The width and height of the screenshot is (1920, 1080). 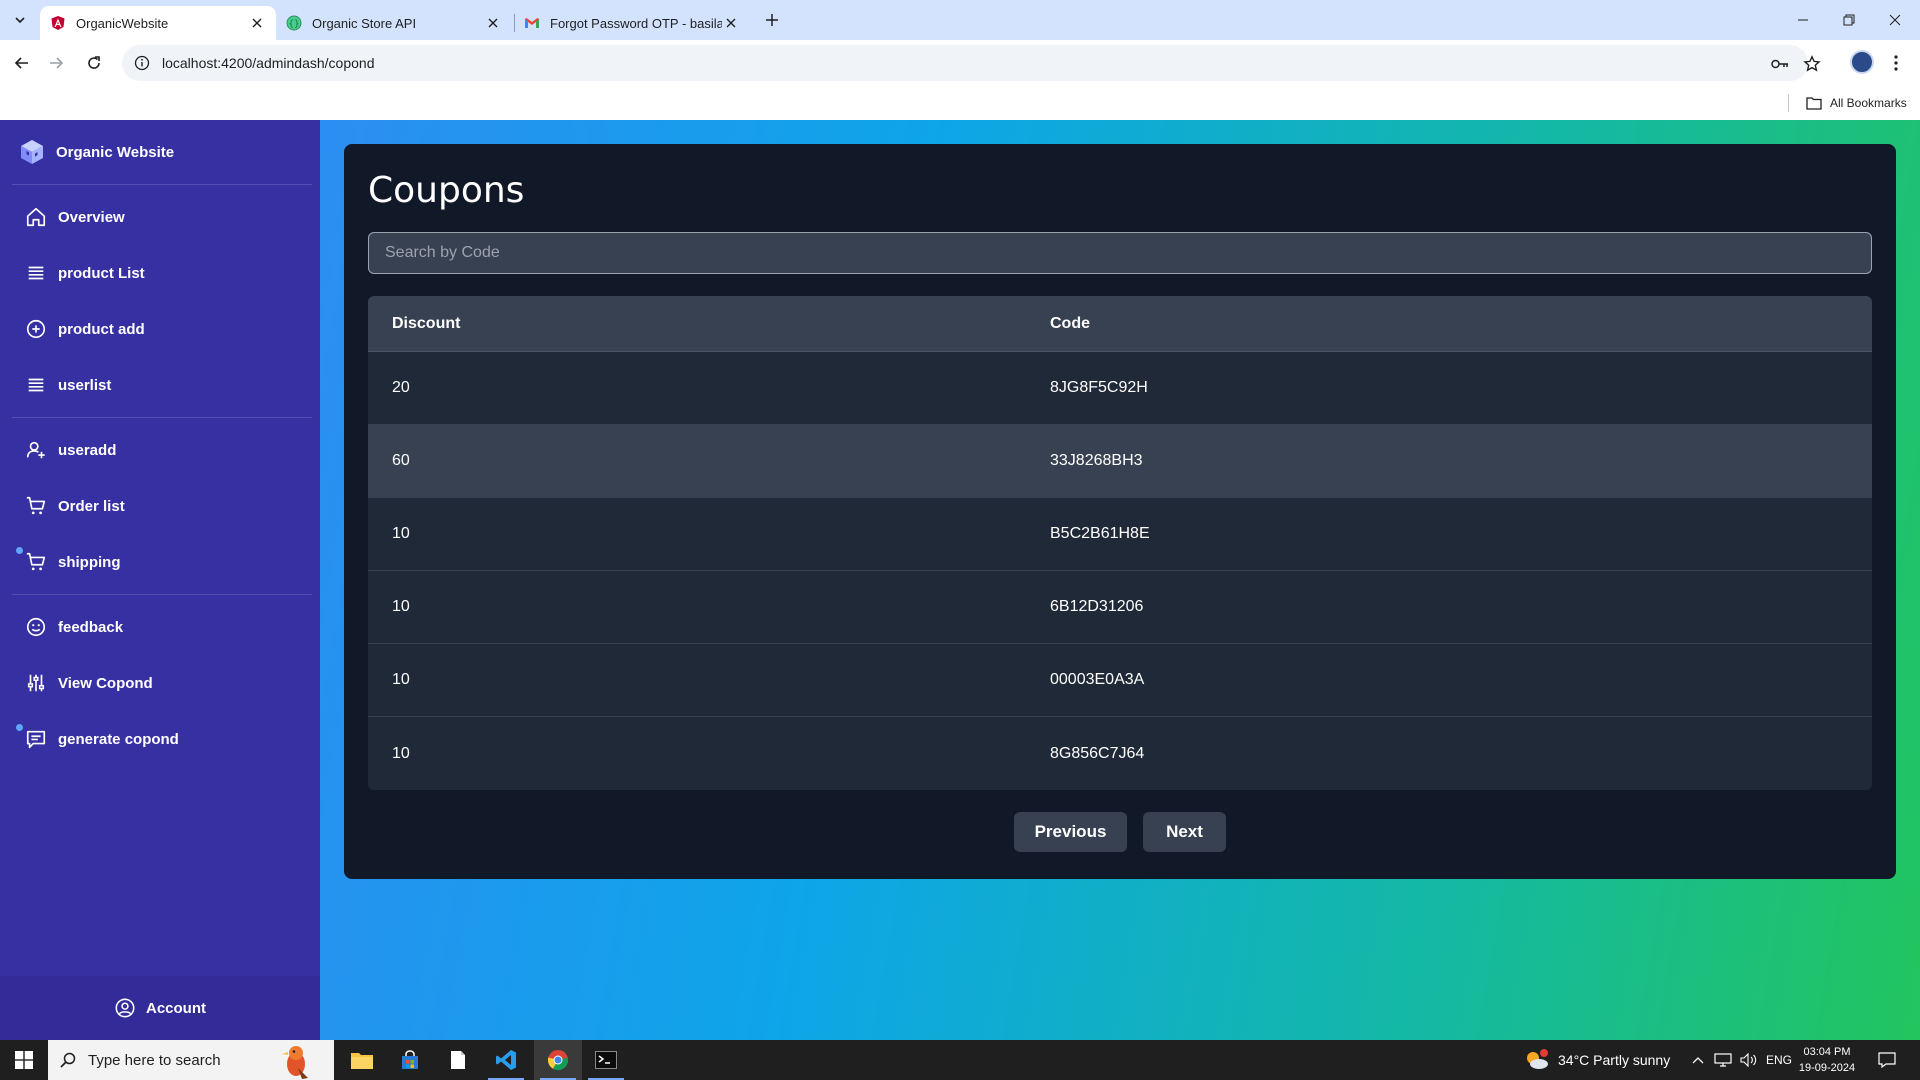 I want to click on cart-icon, so click(x=36, y=506).